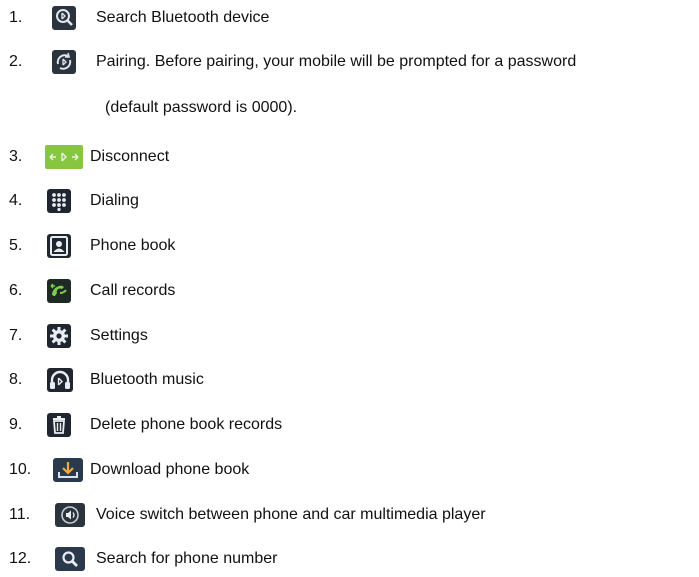  What do you see at coordinates (68, 470) in the screenshot?
I see `download-icon` at bounding box center [68, 470].